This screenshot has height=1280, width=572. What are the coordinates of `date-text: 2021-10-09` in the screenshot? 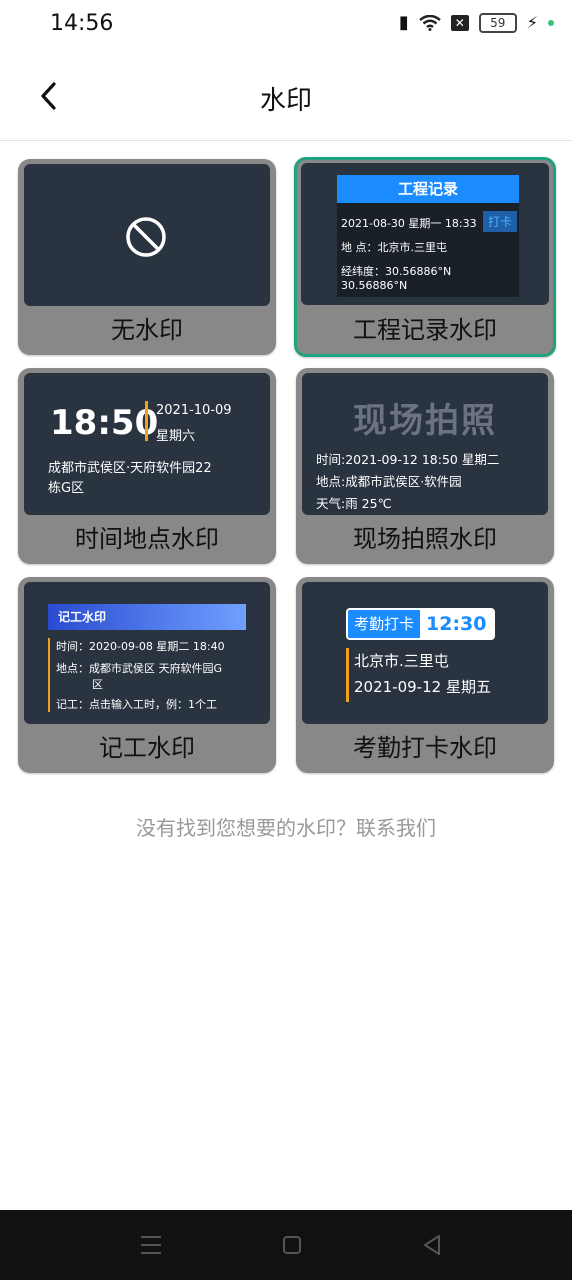 It's located at (194, 410).